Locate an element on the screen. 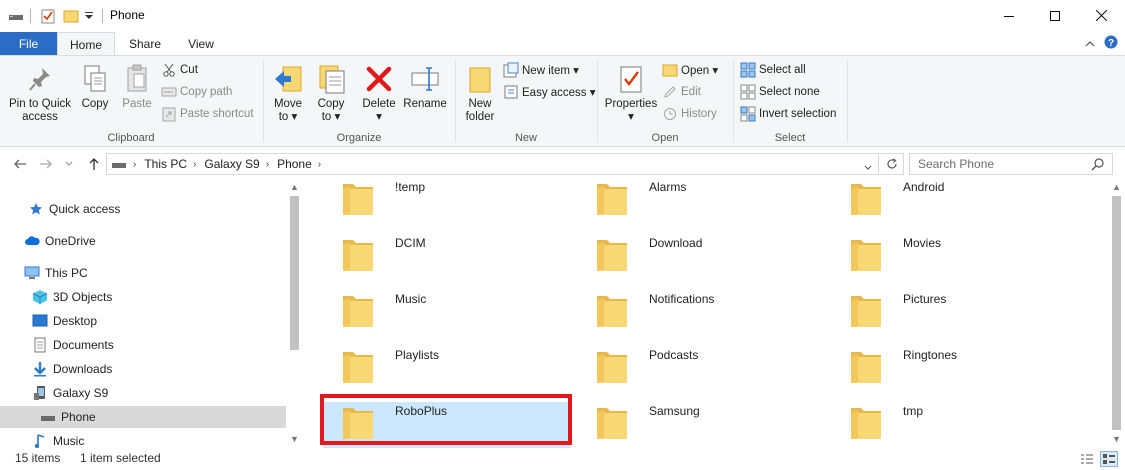 The height and width of the screenshot is (470, 1125). rename-button: Rename is located at coordinates (425, 86).